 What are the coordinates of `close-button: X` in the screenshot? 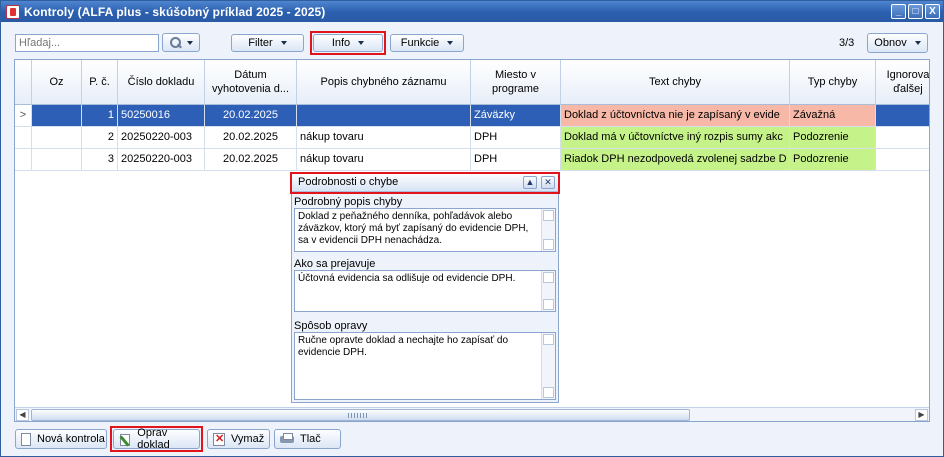 It's located at (932, 11).